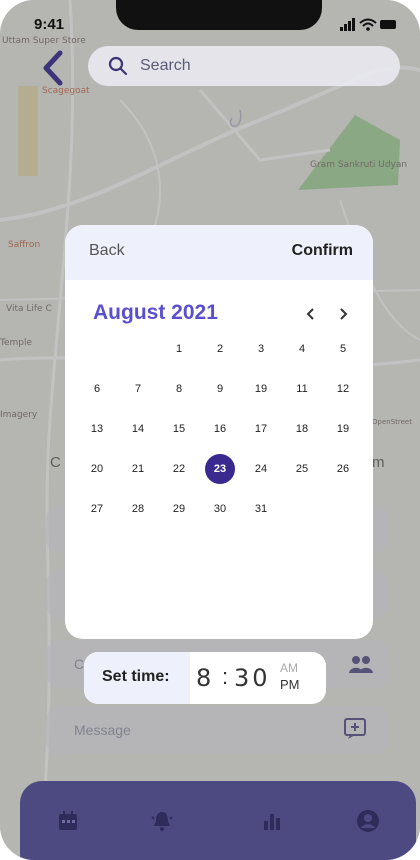  I want to click on search-bar: Search, so click(244, 66).